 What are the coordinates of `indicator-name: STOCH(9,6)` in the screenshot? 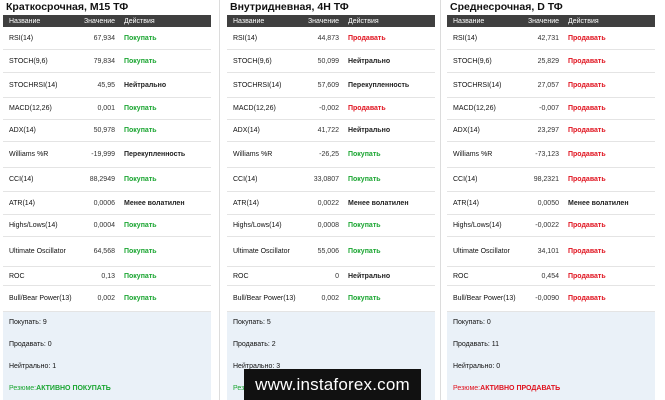 It's located at (472, 61).